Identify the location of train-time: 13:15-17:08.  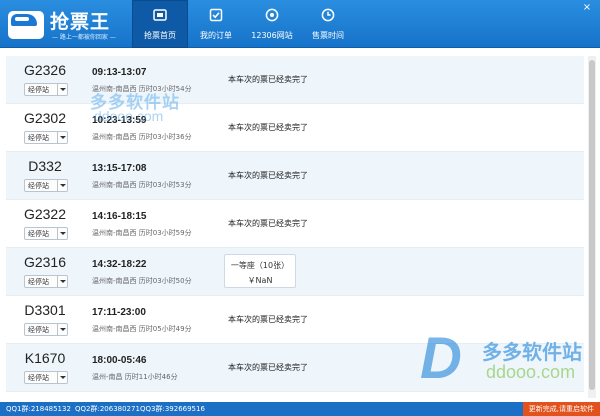
(119, 168).